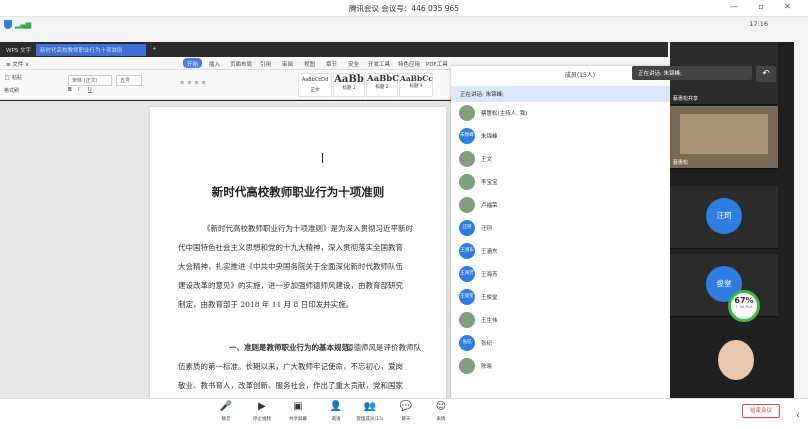 This screenshot has height=429, width=808. Describe the element at coordinates (416, 85) in the screenshot. I see `style-heading-3: AaBbCc 标题 3` at that location.